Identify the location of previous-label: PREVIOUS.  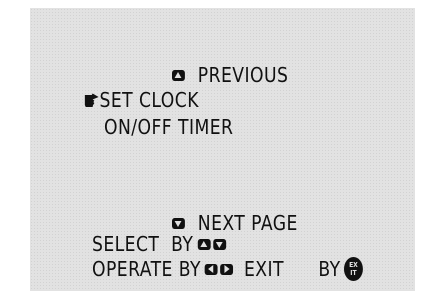
(243, 75).